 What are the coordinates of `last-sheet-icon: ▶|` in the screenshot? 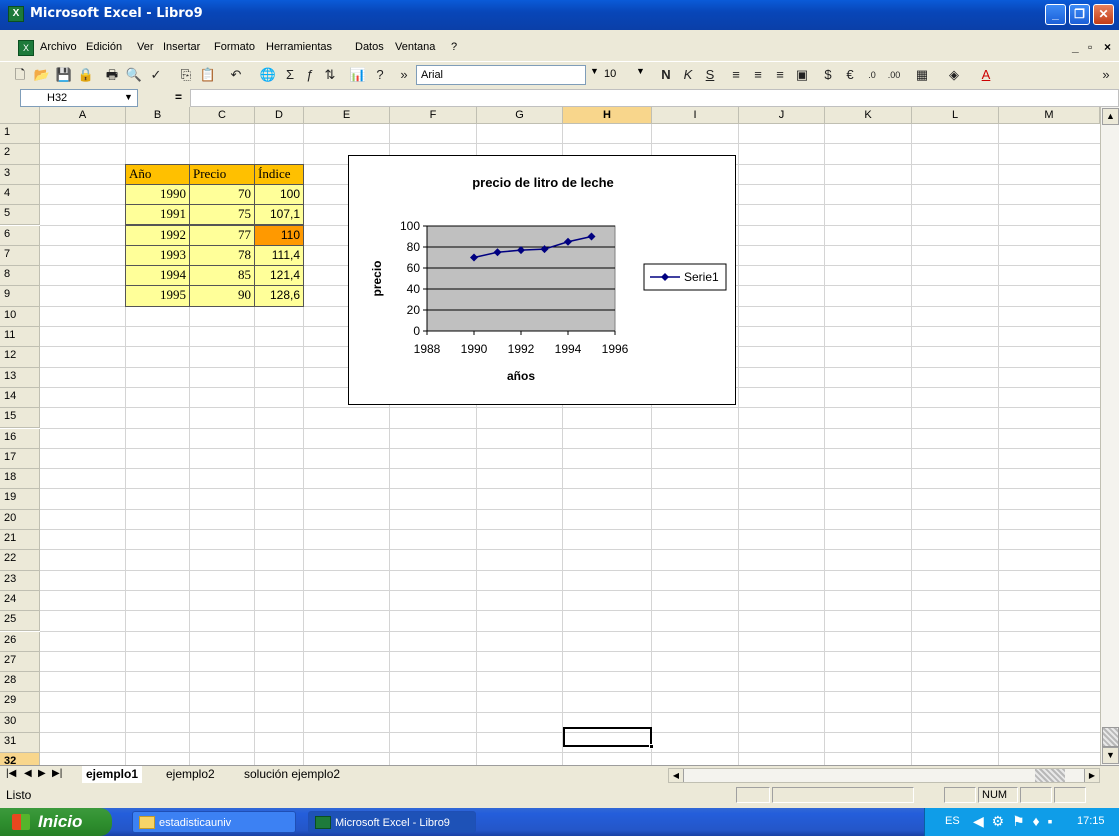 It's located at (57, 773).